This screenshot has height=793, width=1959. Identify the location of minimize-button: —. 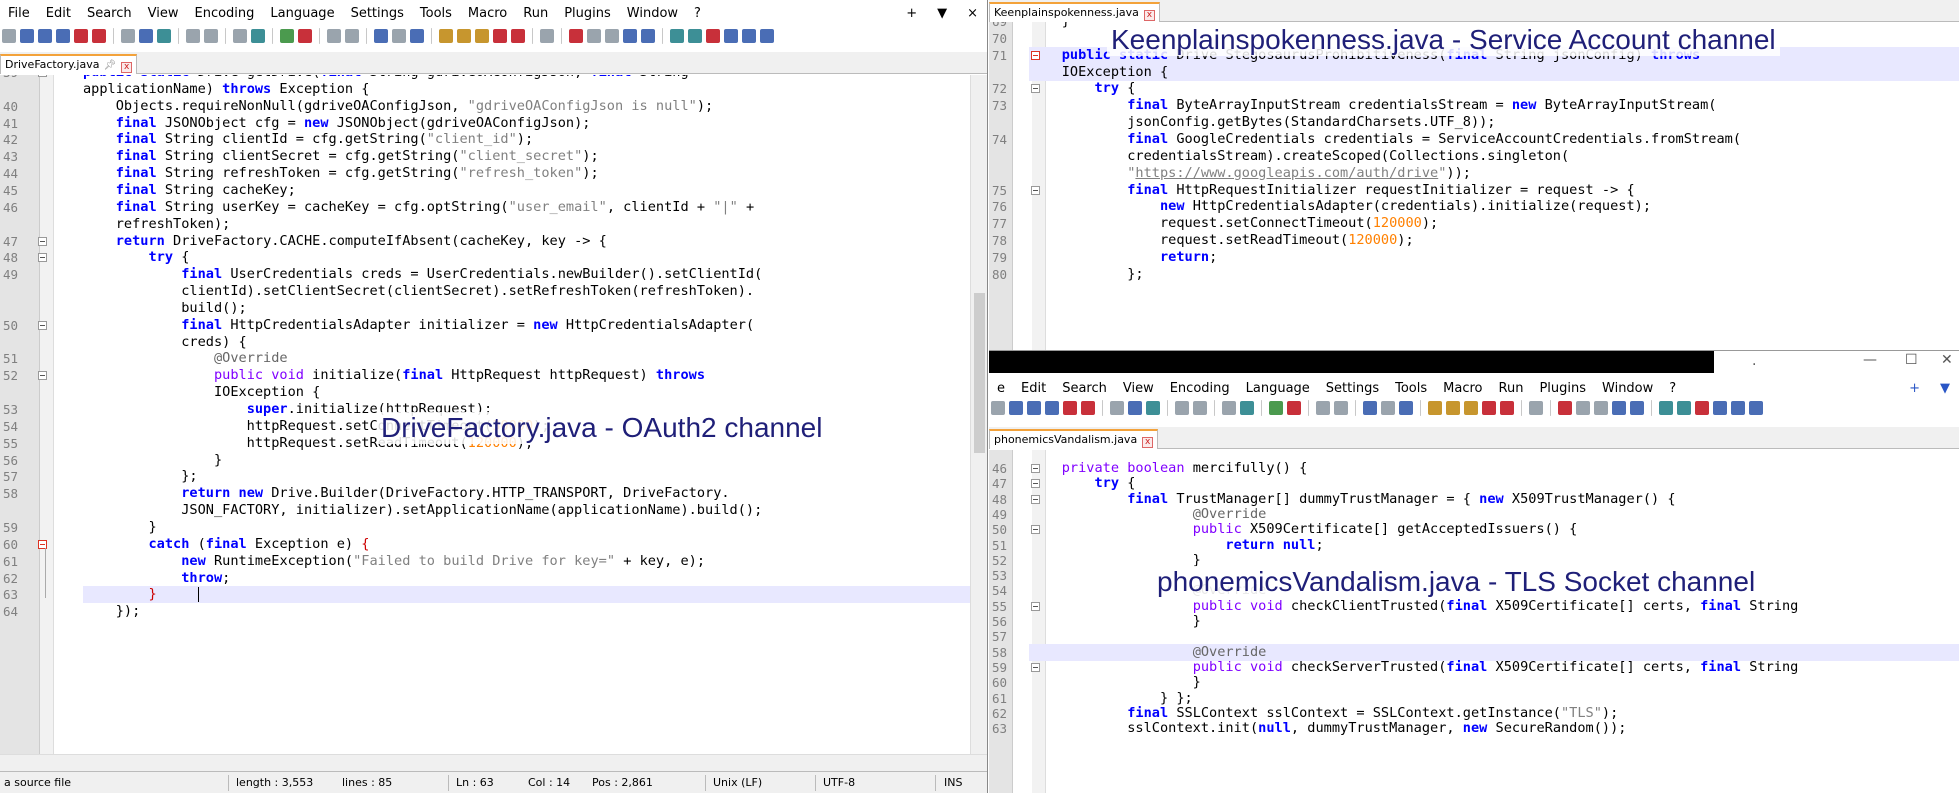
(1870, 360).